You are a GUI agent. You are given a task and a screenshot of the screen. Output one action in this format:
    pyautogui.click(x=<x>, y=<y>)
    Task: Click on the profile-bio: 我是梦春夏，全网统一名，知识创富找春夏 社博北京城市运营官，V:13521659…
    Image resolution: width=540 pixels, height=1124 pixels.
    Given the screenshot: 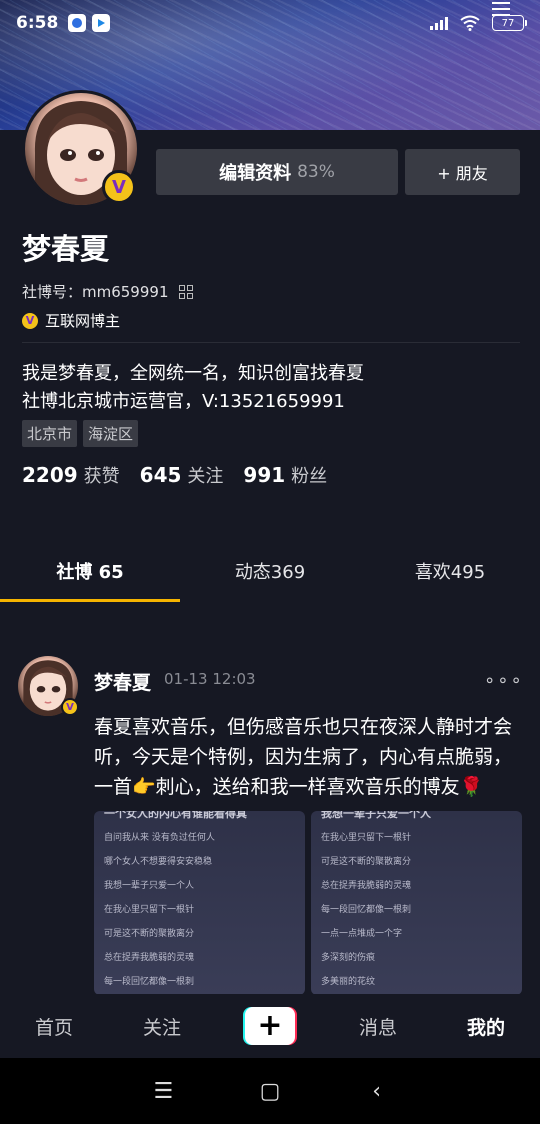 What is the action you would take?
    pyautogui.click(x=193, y=388)
    